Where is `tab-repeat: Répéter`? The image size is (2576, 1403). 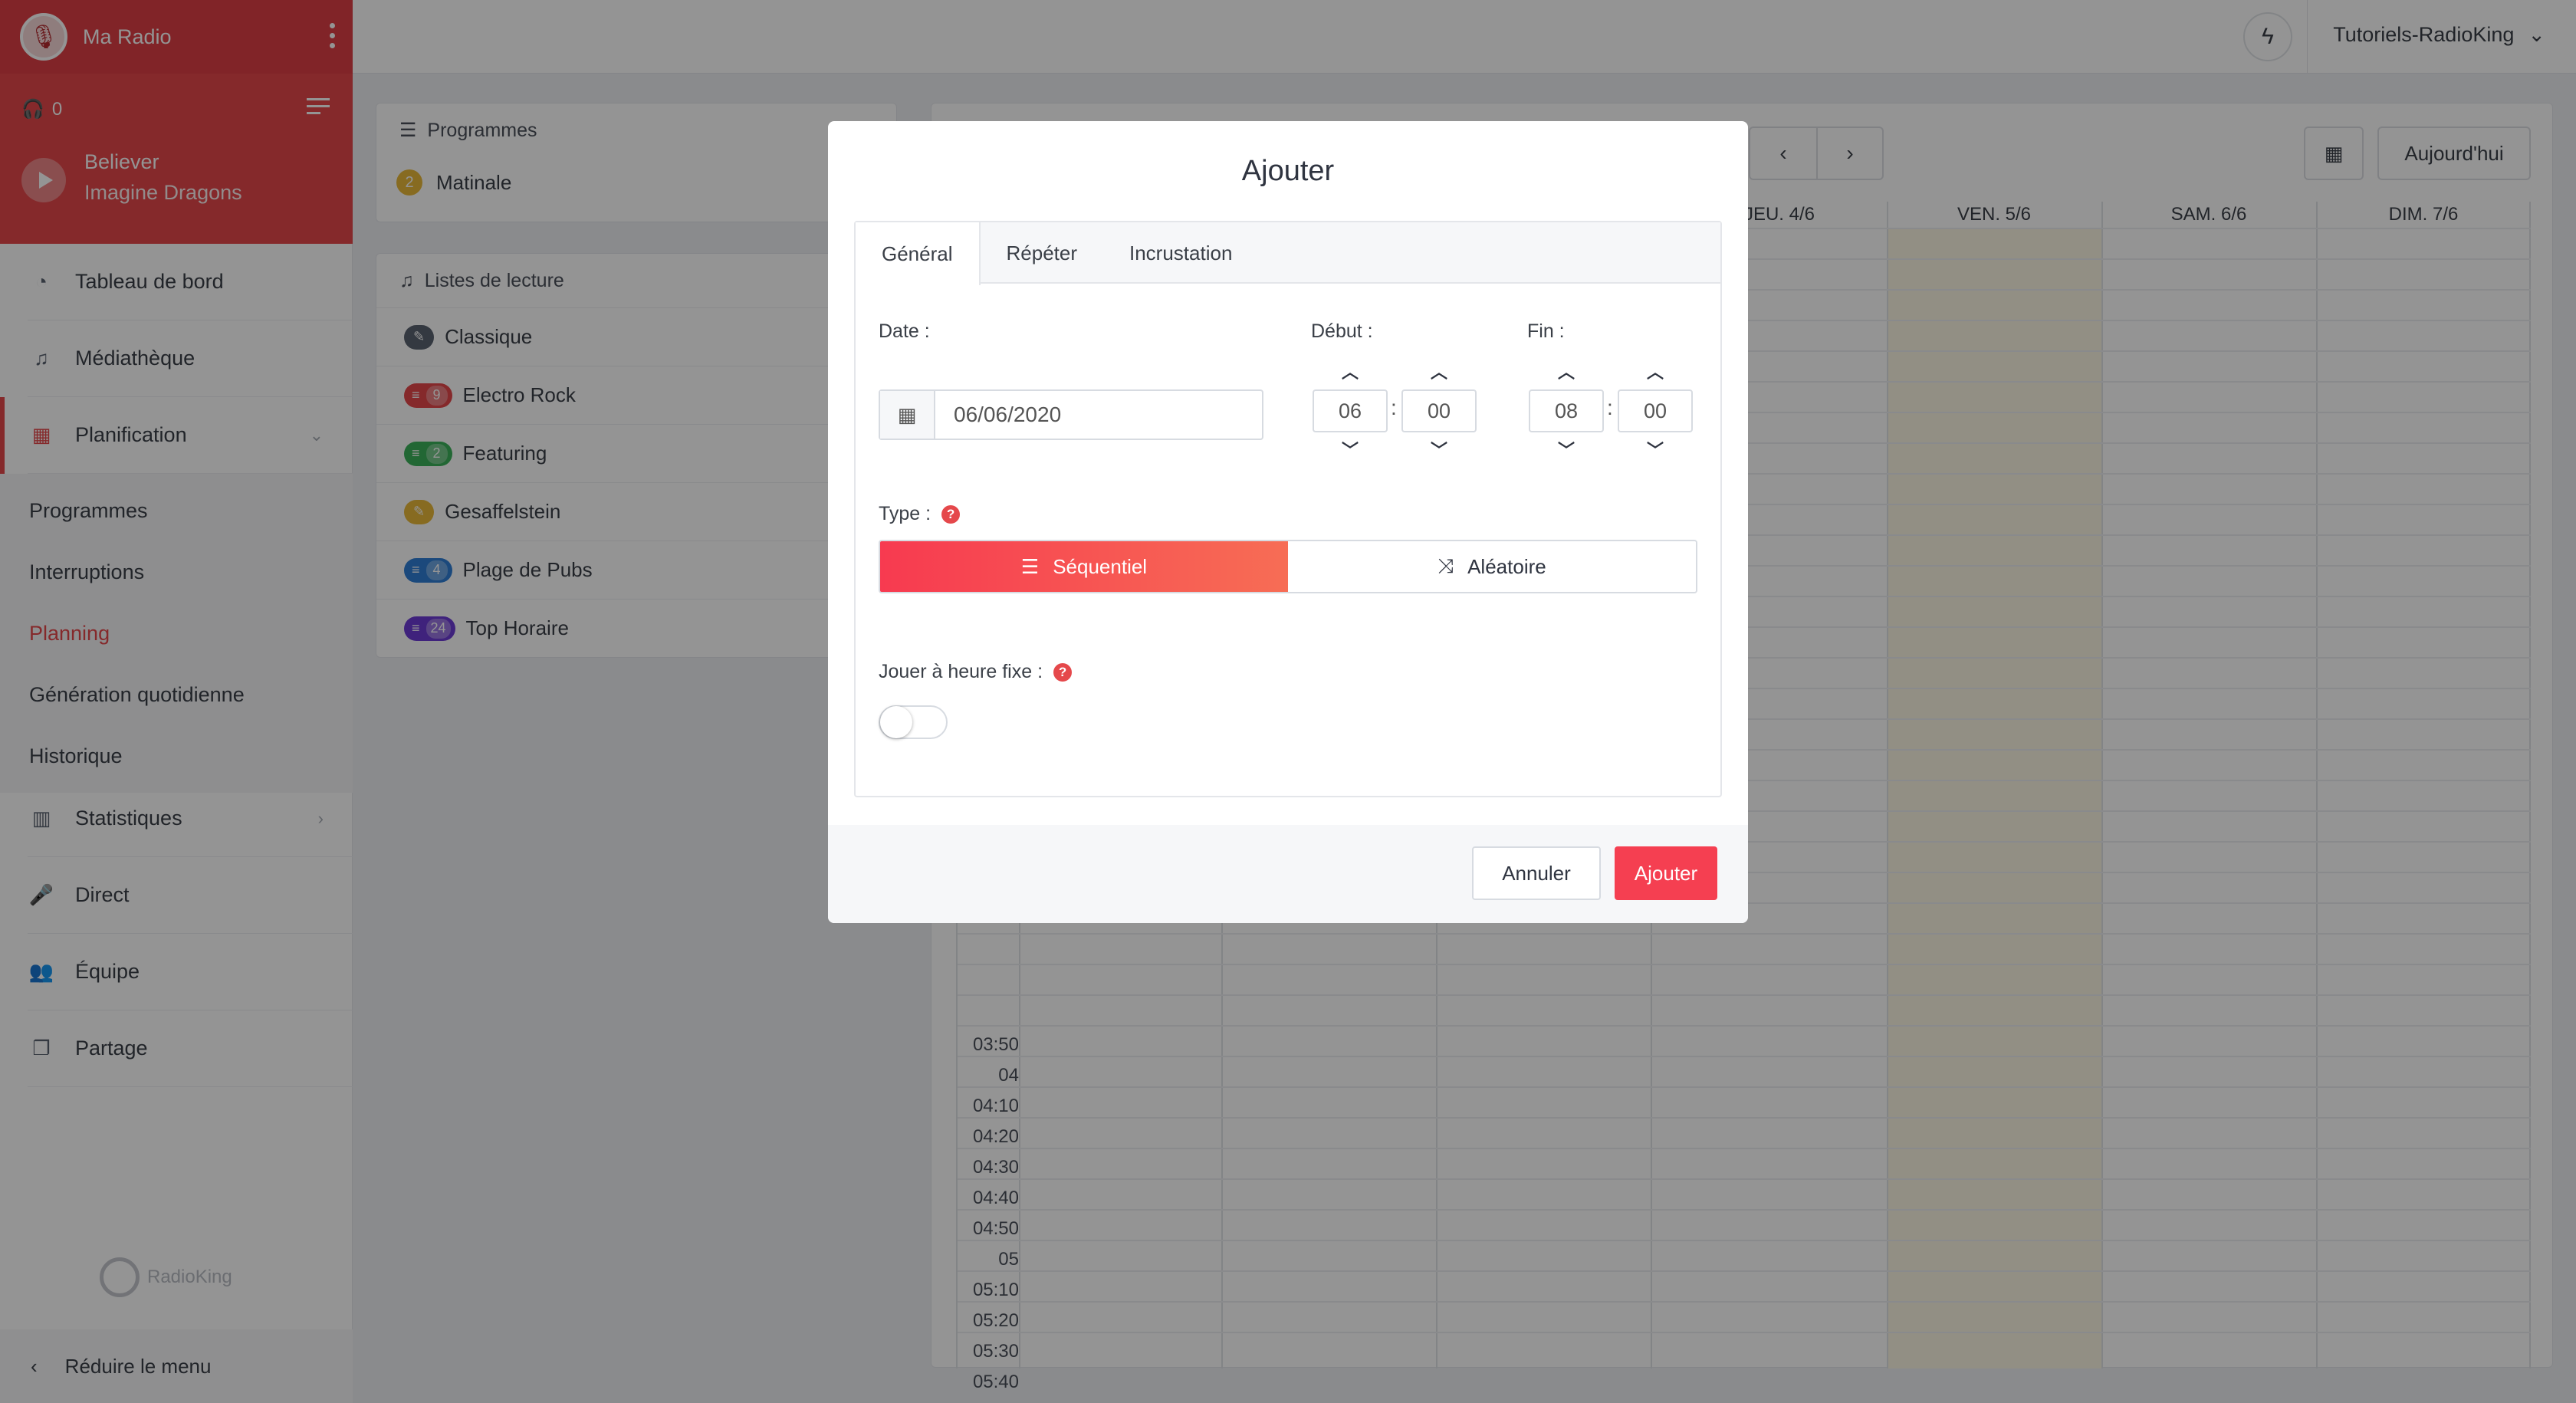
tab-repeat: Répéter is located at coordinates (1043, 253).